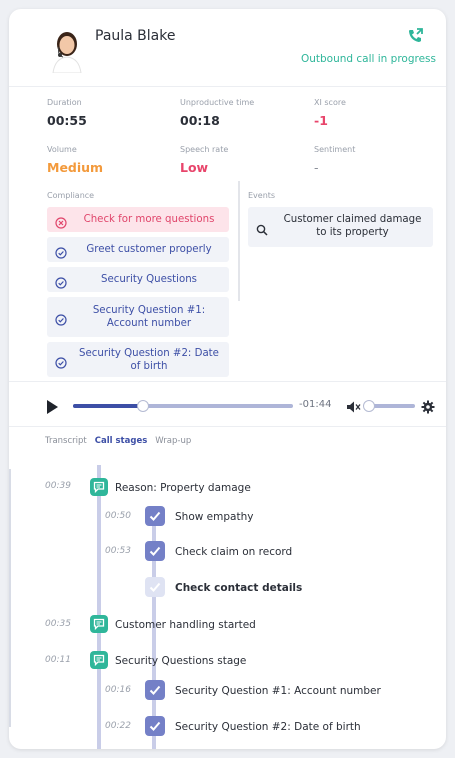  I want to click on metric-label: Unproductive time, so click(217, 102).